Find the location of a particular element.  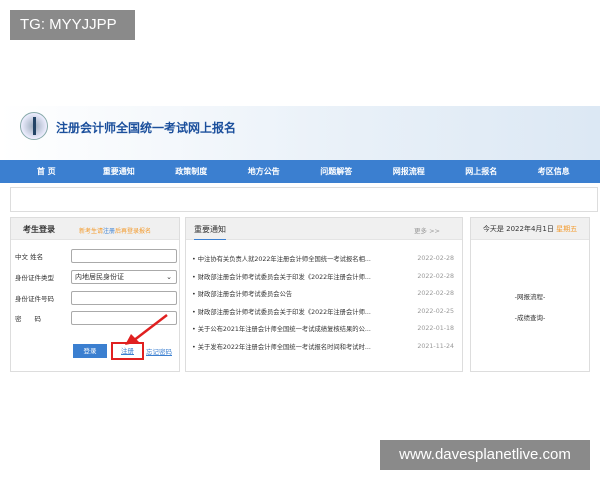

logo-icon is located at coordinates (34, 126).